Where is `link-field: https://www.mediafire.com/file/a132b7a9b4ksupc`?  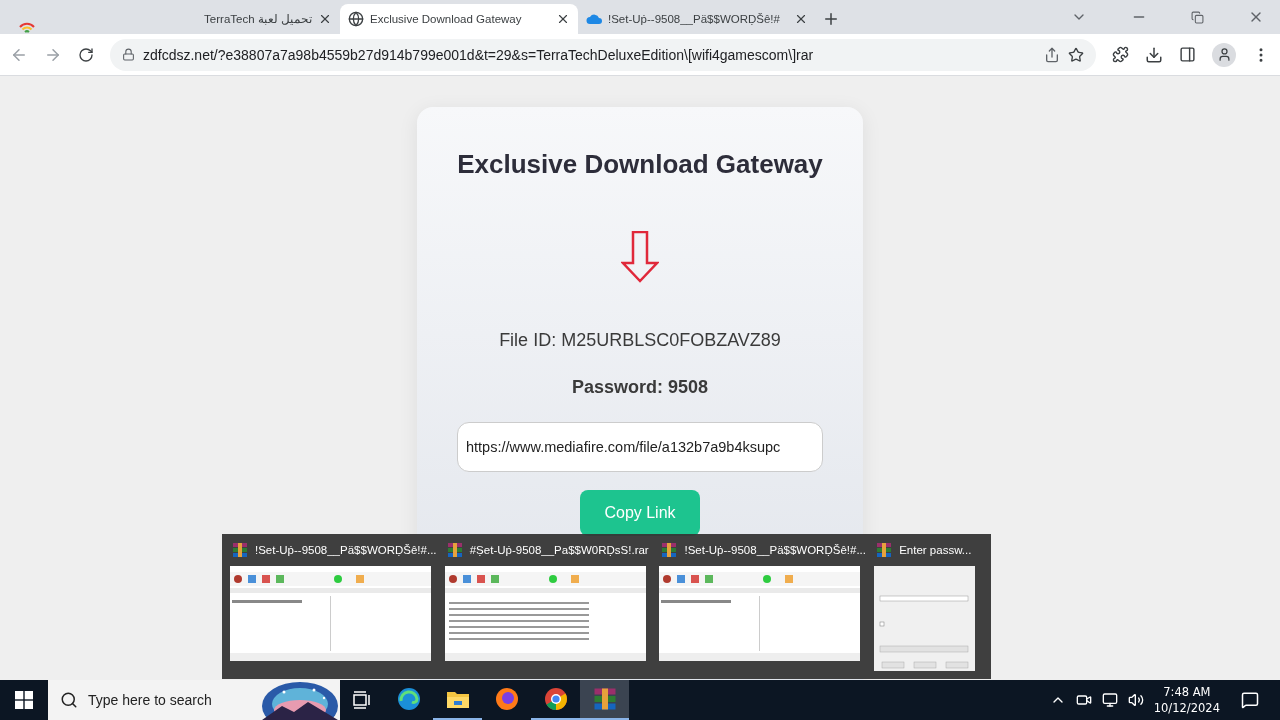 link-field: https://www.mediafire.com/file/a132b7a9b4ksupc is located at coordinates (640, 447).